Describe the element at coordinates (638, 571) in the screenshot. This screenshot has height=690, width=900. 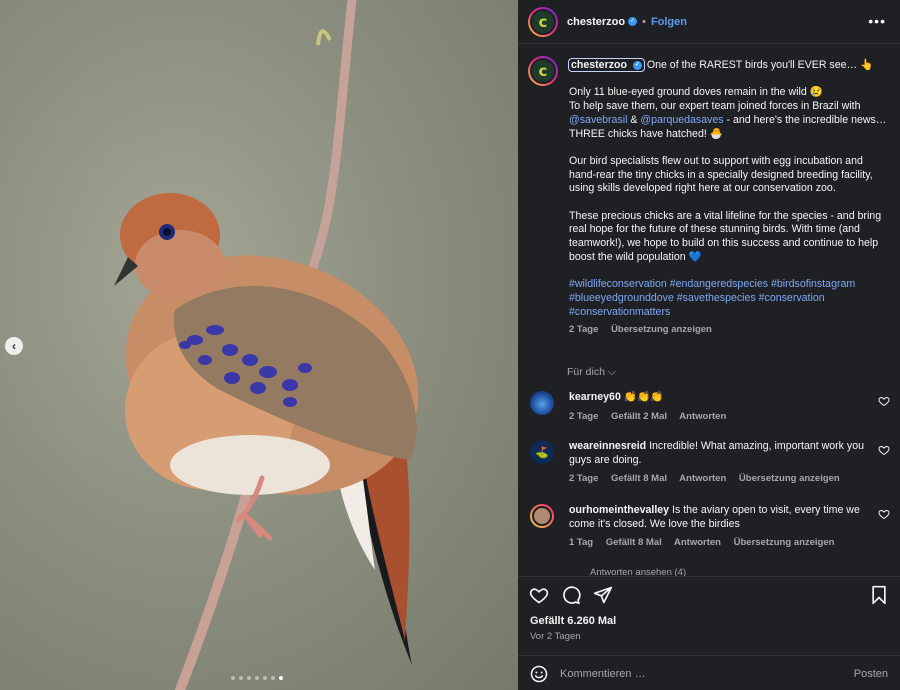
I see `view-replies-link: Antworten ansehen (4)` at that location.